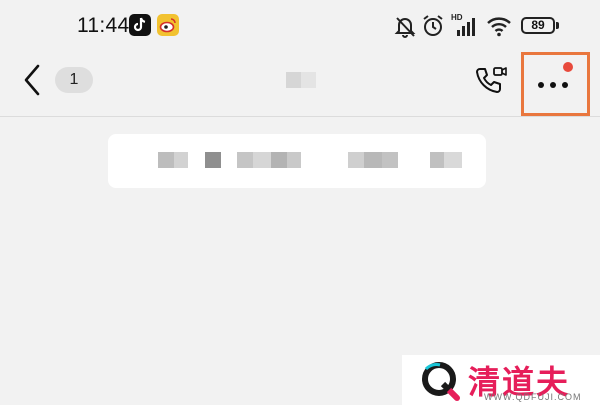 This screenshot has width=600, height=405. What do you see at coordinates (501, 380) in the screenshot?
I see `watermark: 清道夫 WWW.QDFUJI.COM` at bounding box center [501, 380].